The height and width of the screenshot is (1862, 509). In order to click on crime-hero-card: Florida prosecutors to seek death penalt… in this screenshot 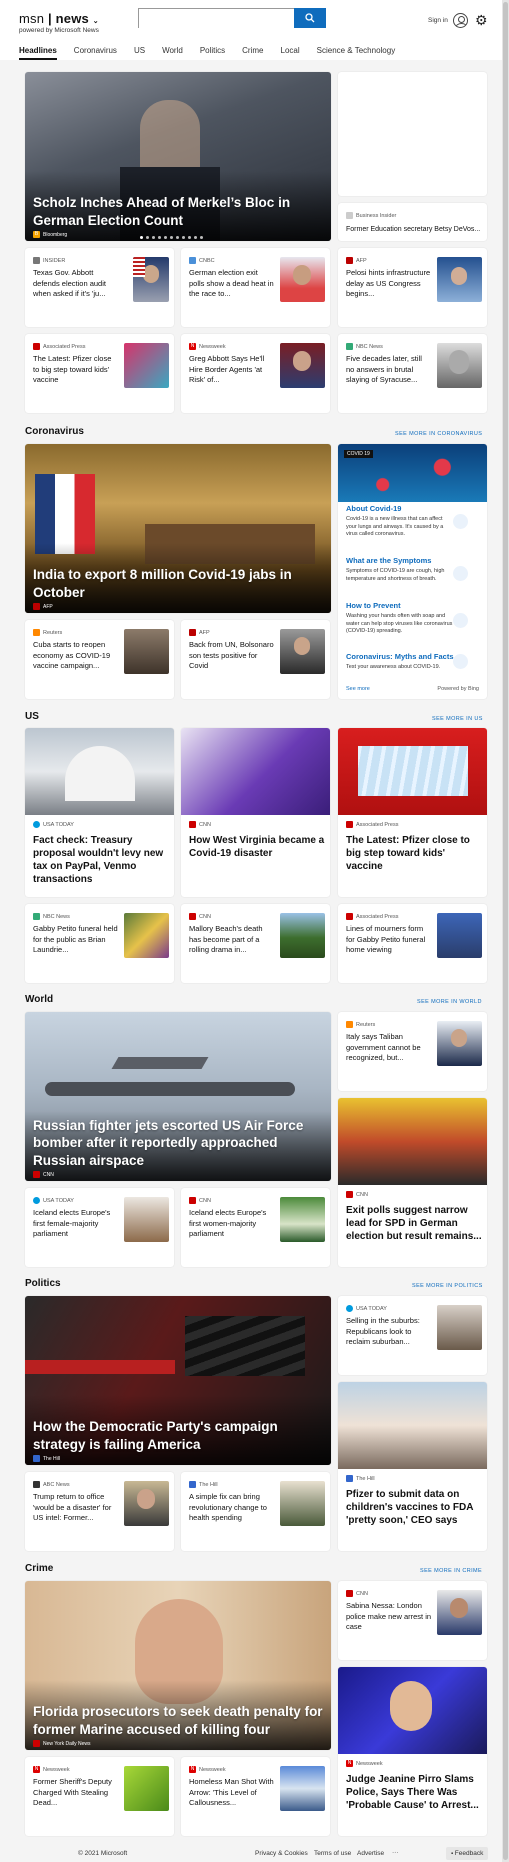, I will do `click(178, 1665)`.